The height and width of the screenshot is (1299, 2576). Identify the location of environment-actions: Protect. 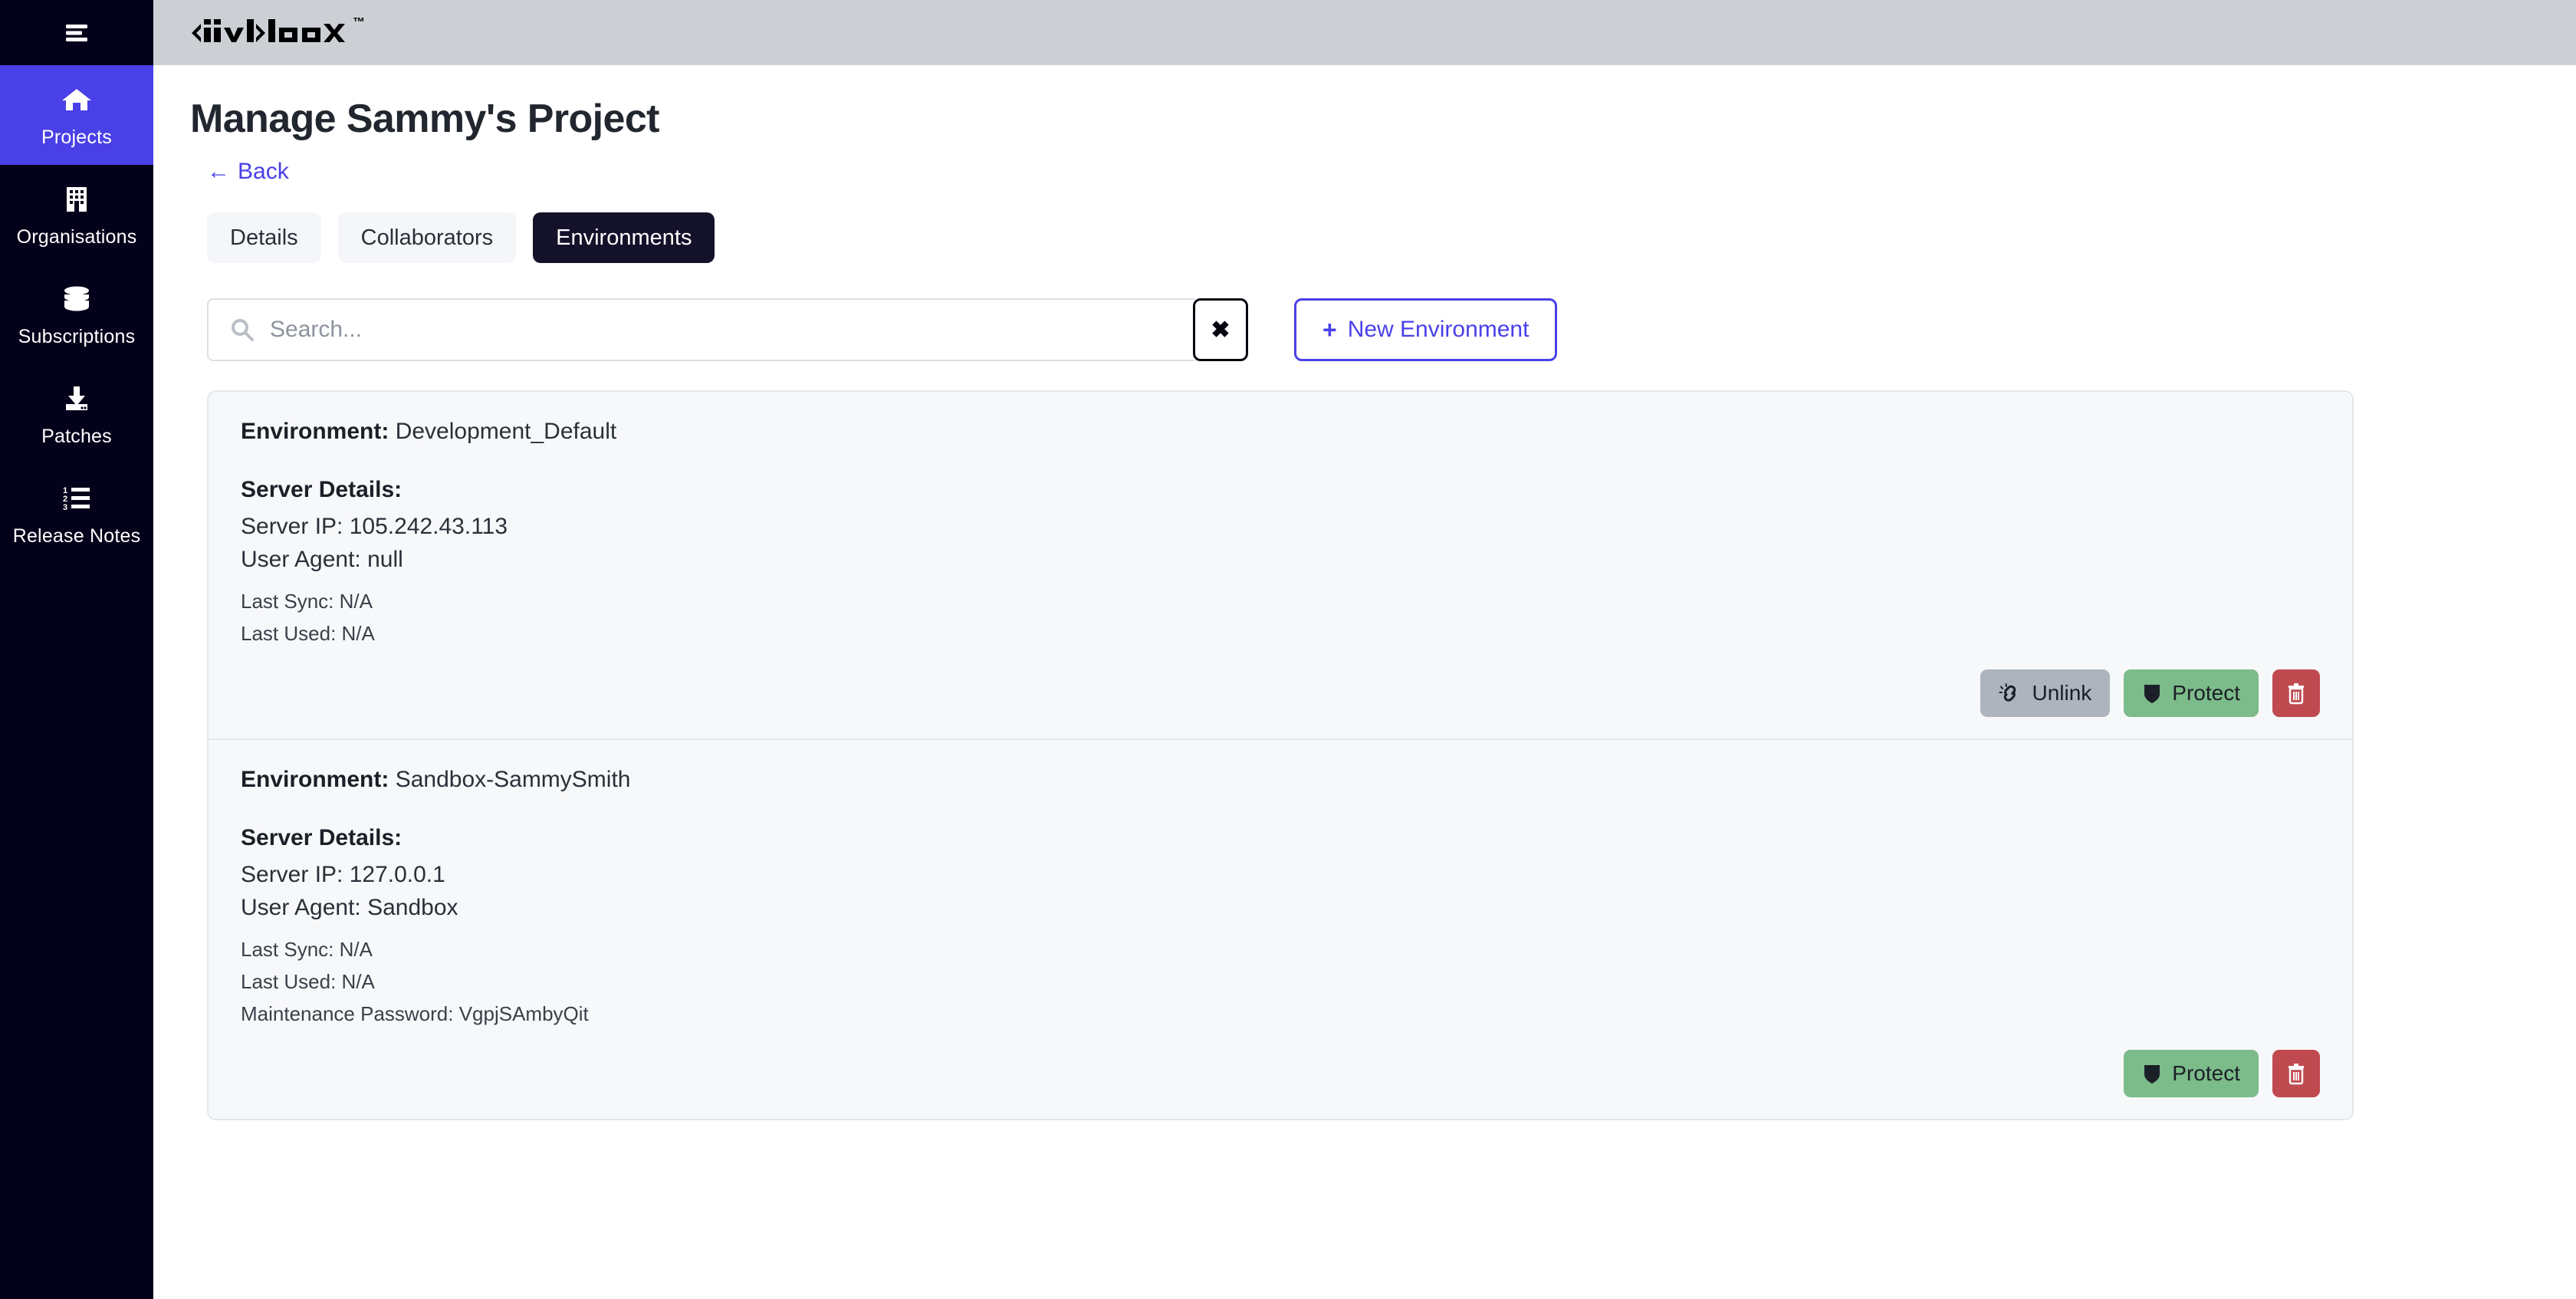
(1280, 1073).